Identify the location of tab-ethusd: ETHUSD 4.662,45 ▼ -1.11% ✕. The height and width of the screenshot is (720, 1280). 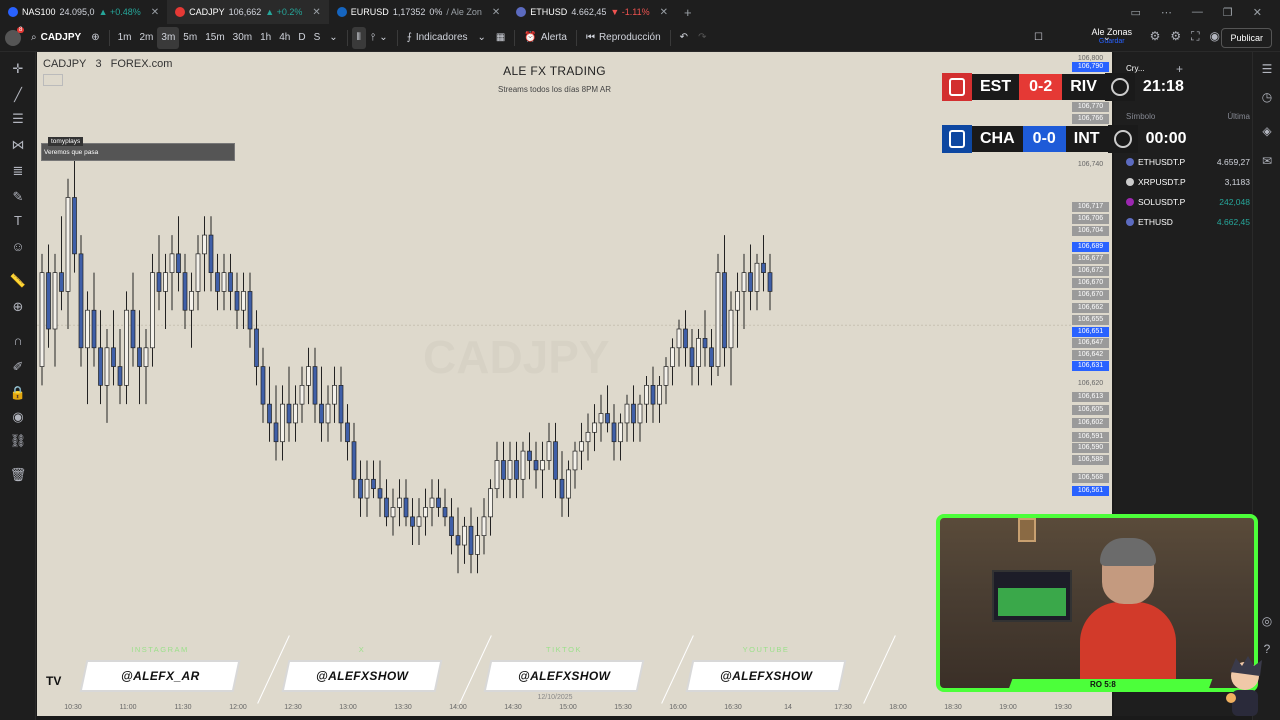
(592, 12).